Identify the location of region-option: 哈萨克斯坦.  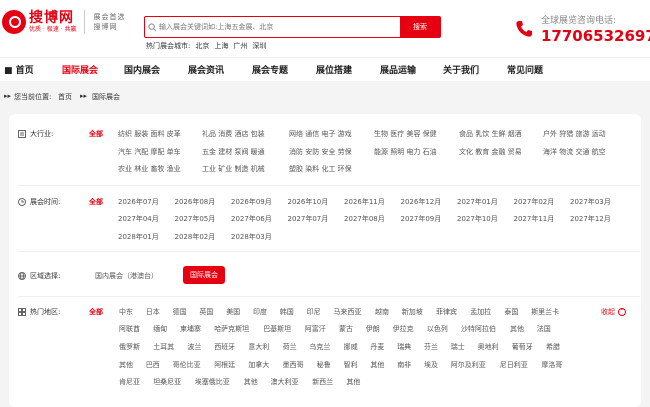
(231, 329).